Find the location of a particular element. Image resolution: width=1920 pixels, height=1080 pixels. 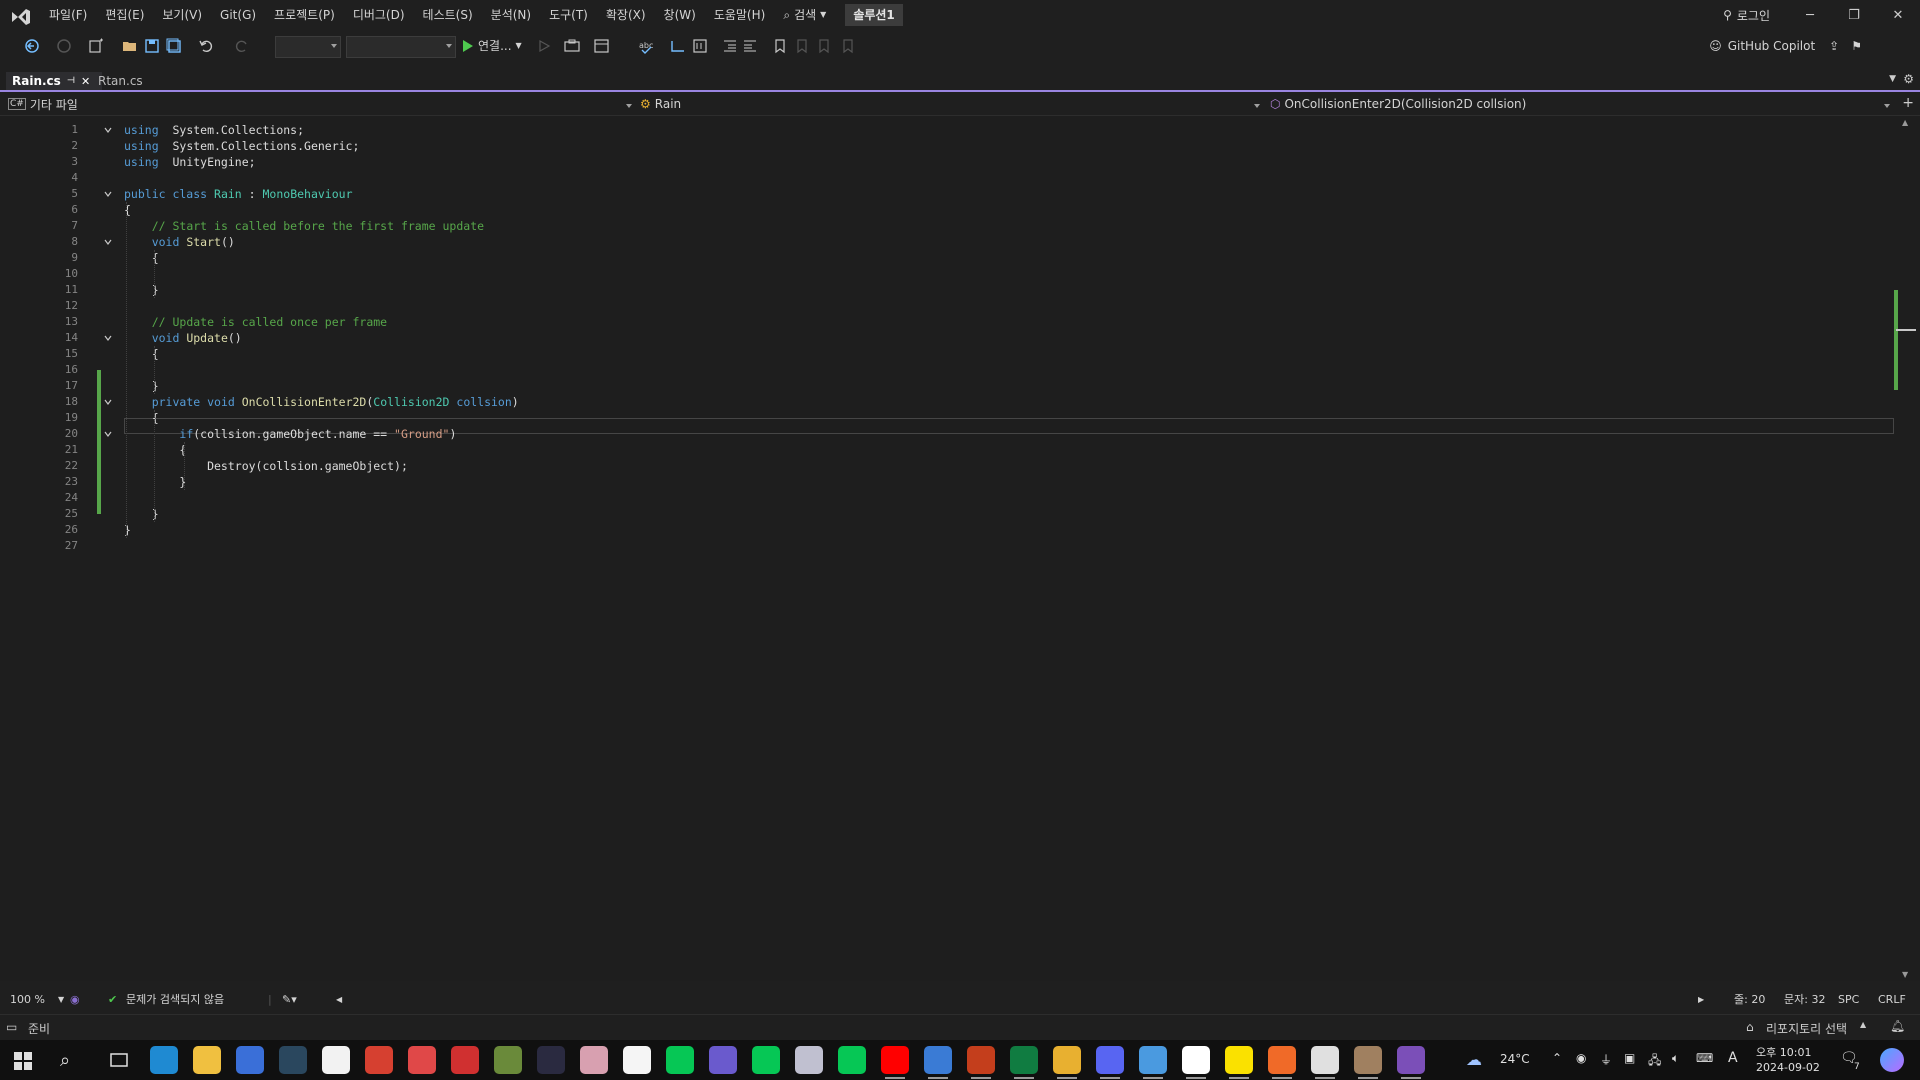

layout-icon is located at coordinates (602, 46).